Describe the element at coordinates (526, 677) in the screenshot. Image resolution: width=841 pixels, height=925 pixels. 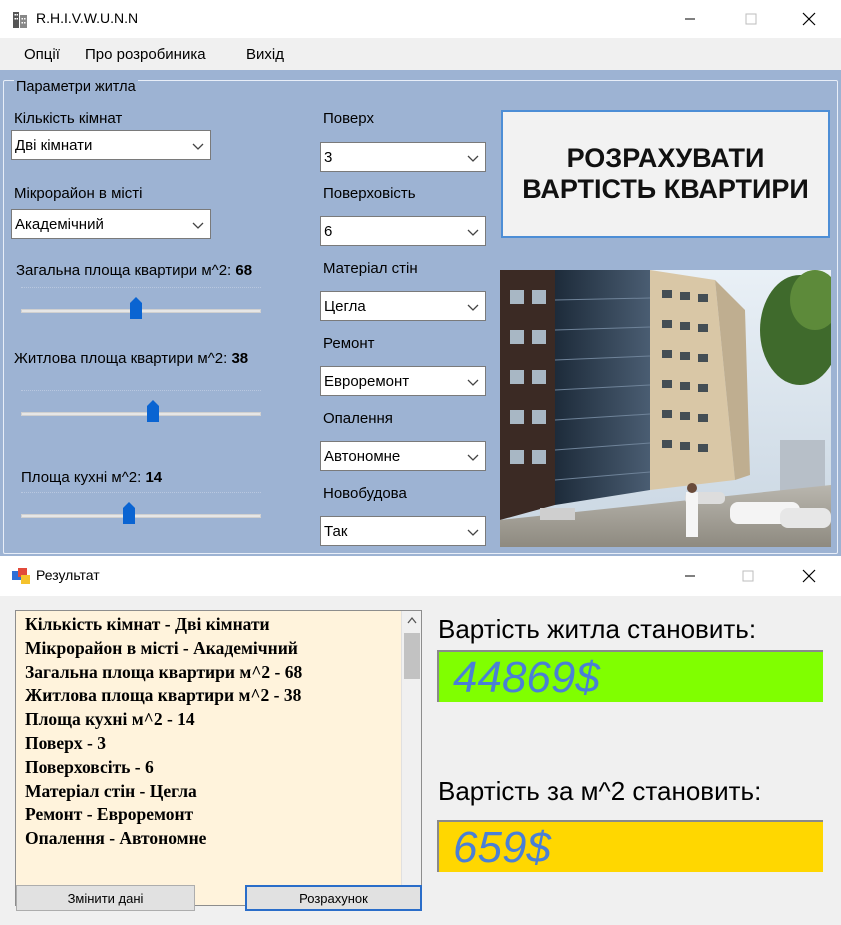
I see `price-value: 44869$` at that location.